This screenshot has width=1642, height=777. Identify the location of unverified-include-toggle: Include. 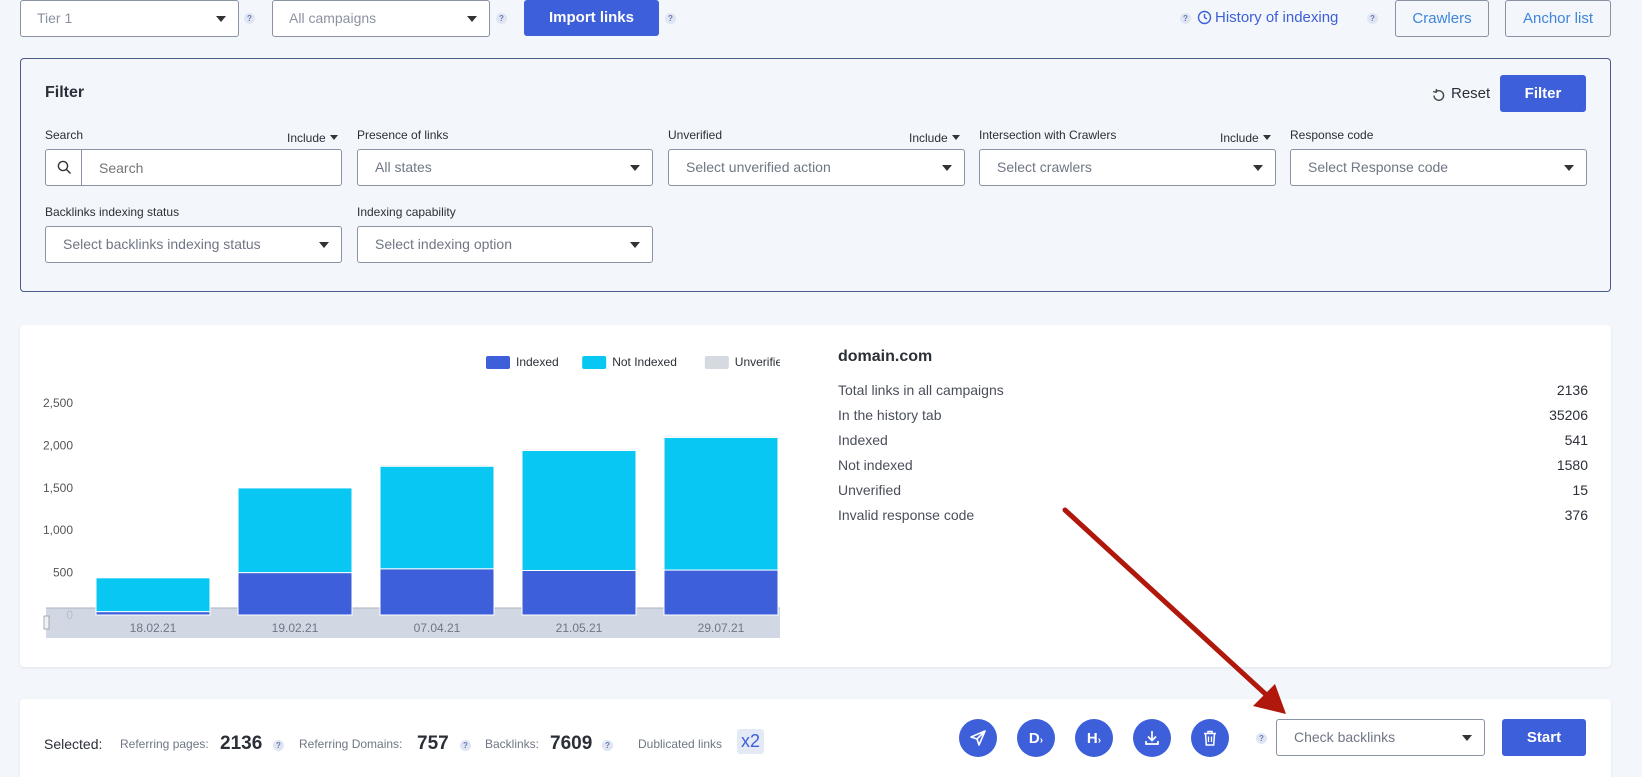
(934, 138).